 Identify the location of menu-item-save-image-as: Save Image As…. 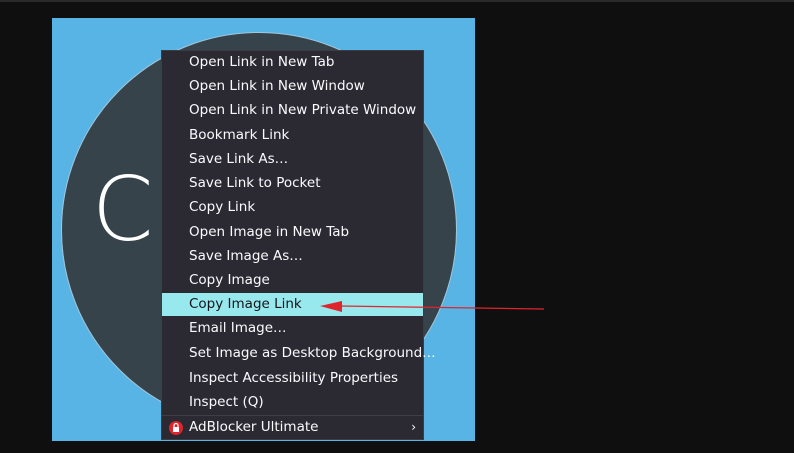
(292, 256).